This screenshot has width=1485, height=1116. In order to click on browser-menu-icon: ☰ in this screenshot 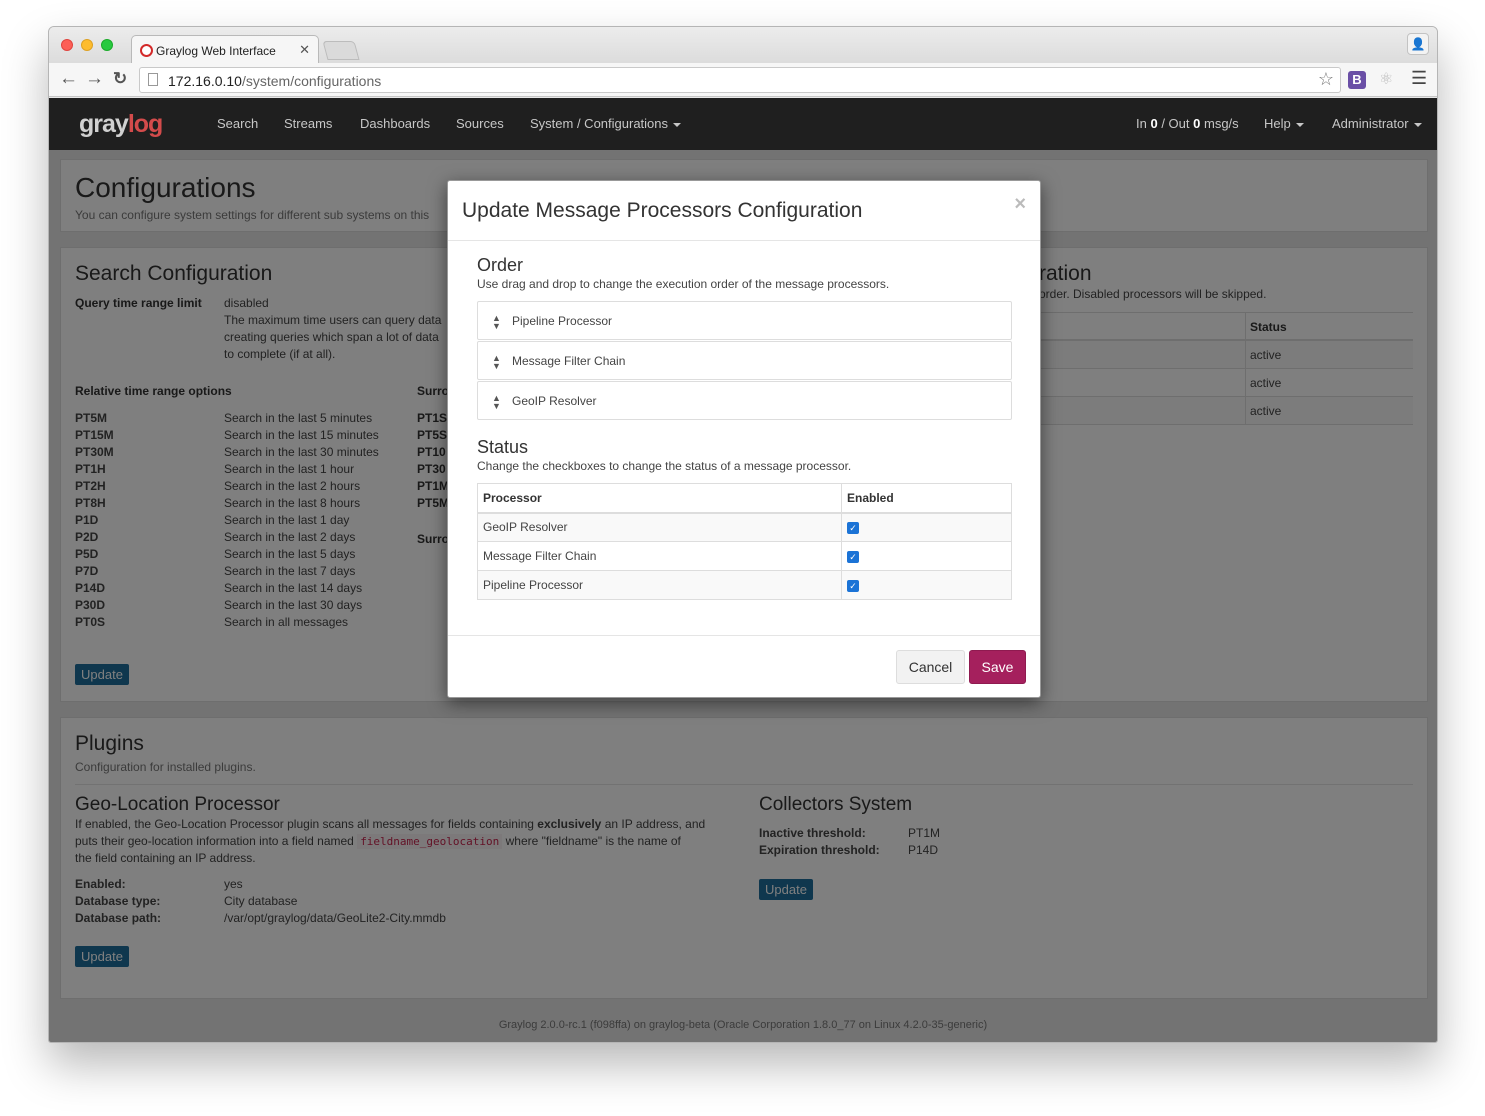, I will do `click(1419, 78)`.